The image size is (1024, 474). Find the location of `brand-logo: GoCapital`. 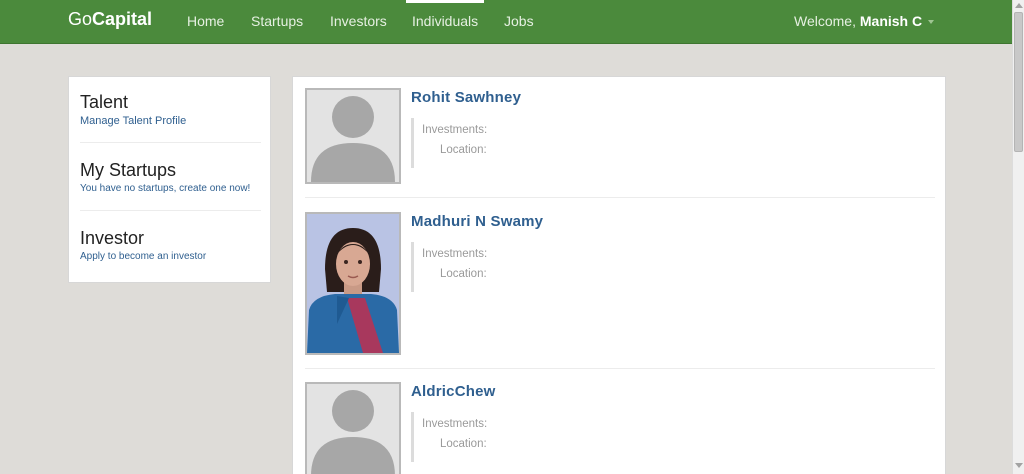

brand-logo: GoCapital is located at coordinates (110, 19).